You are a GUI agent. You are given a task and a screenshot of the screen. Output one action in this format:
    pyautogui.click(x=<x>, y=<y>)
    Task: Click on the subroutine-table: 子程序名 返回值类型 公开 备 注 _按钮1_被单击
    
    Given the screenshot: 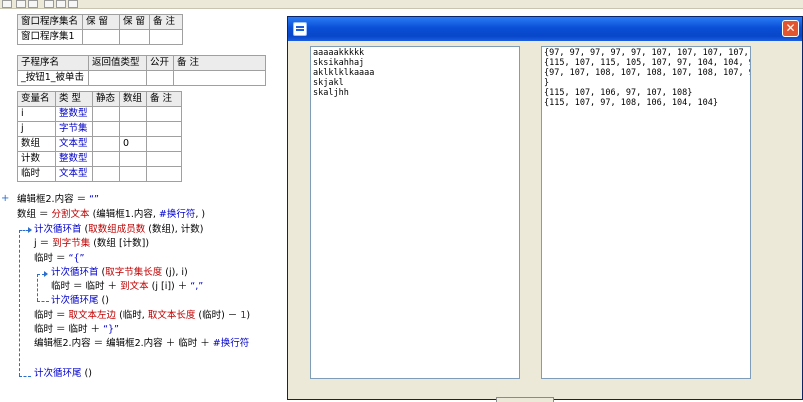 What is the action you would take?
    pyautogui.click(x=141, y=70)
    